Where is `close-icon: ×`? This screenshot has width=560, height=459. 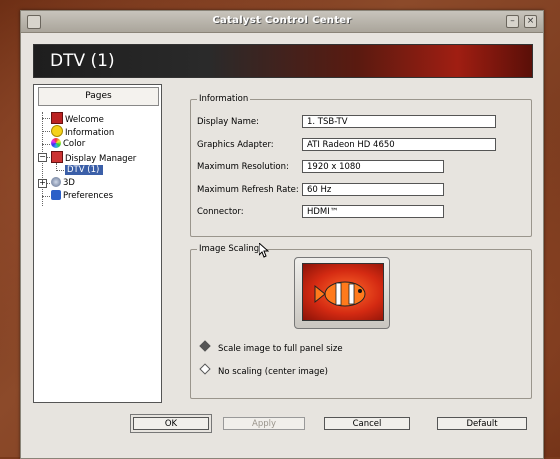
close-icon: × is located at coordinates (530, 21).